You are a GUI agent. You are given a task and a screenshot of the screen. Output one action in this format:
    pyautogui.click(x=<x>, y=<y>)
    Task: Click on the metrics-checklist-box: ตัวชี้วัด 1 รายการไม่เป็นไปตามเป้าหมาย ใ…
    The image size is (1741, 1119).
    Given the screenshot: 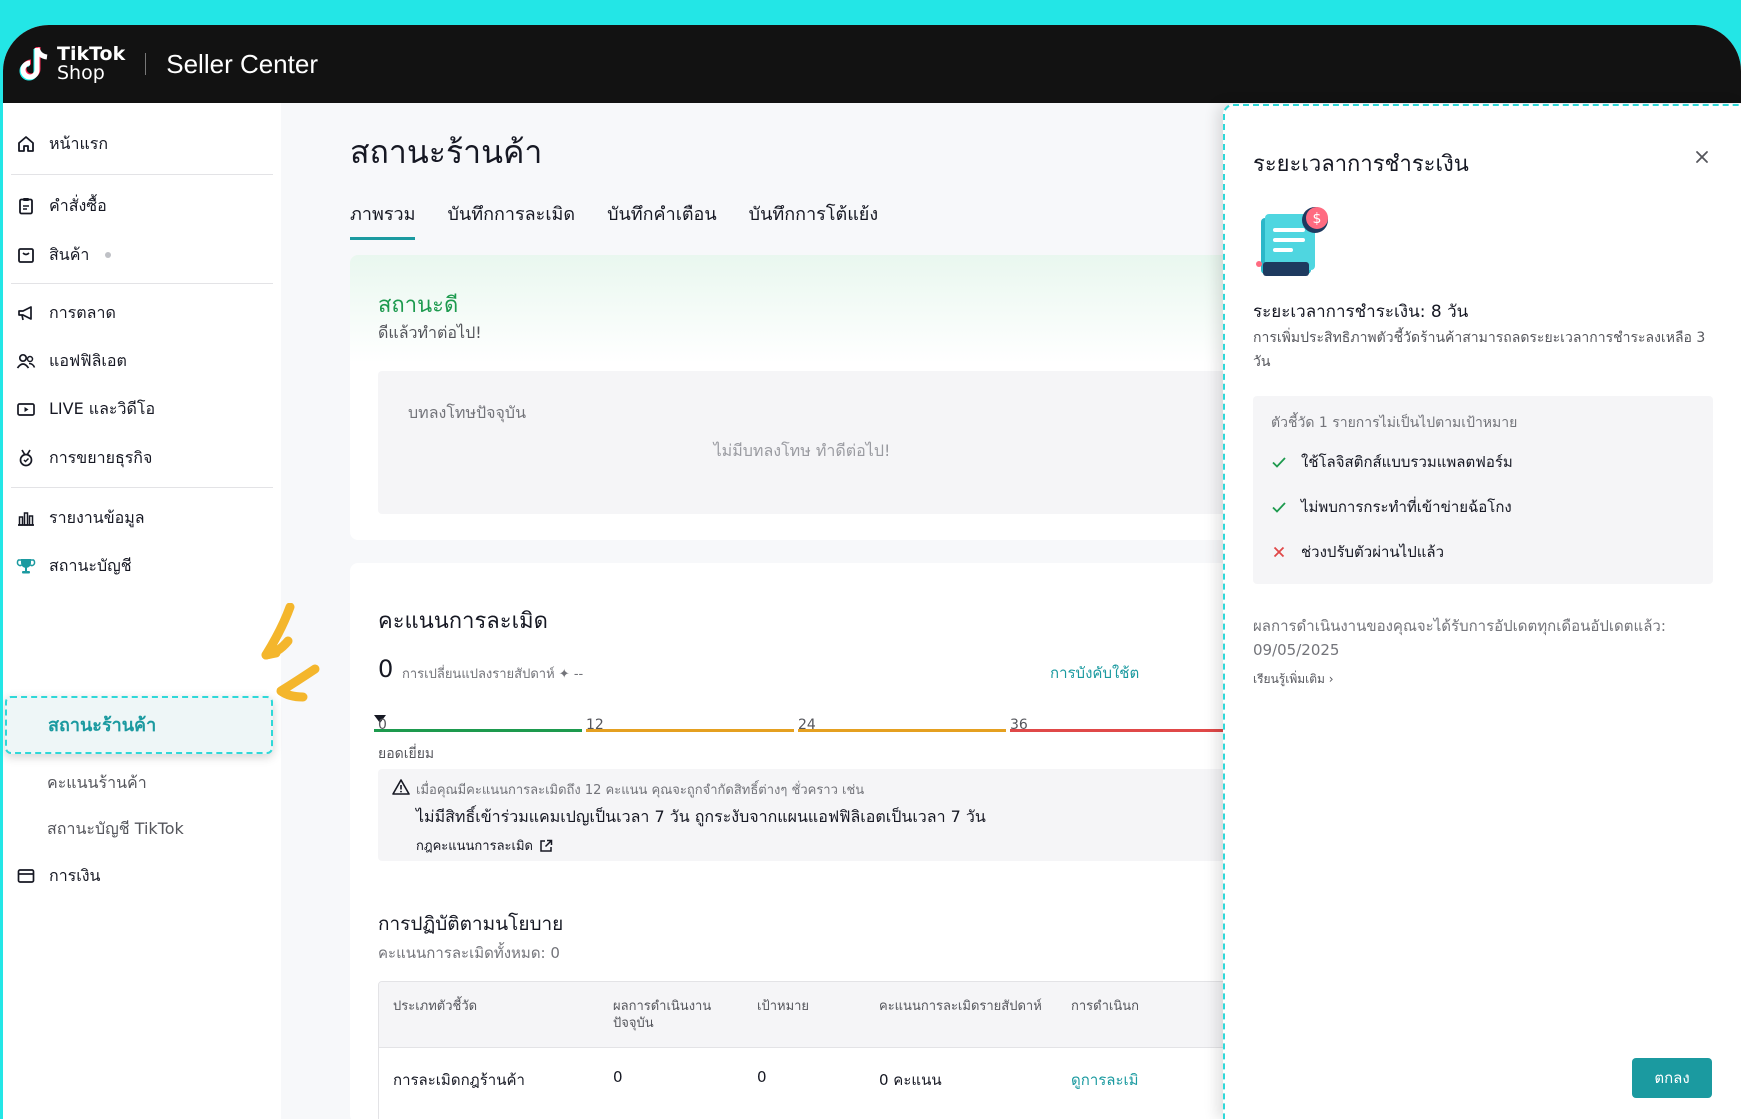 What is the action you would take?
    pyautogui.click(x=1483, y=490)
    